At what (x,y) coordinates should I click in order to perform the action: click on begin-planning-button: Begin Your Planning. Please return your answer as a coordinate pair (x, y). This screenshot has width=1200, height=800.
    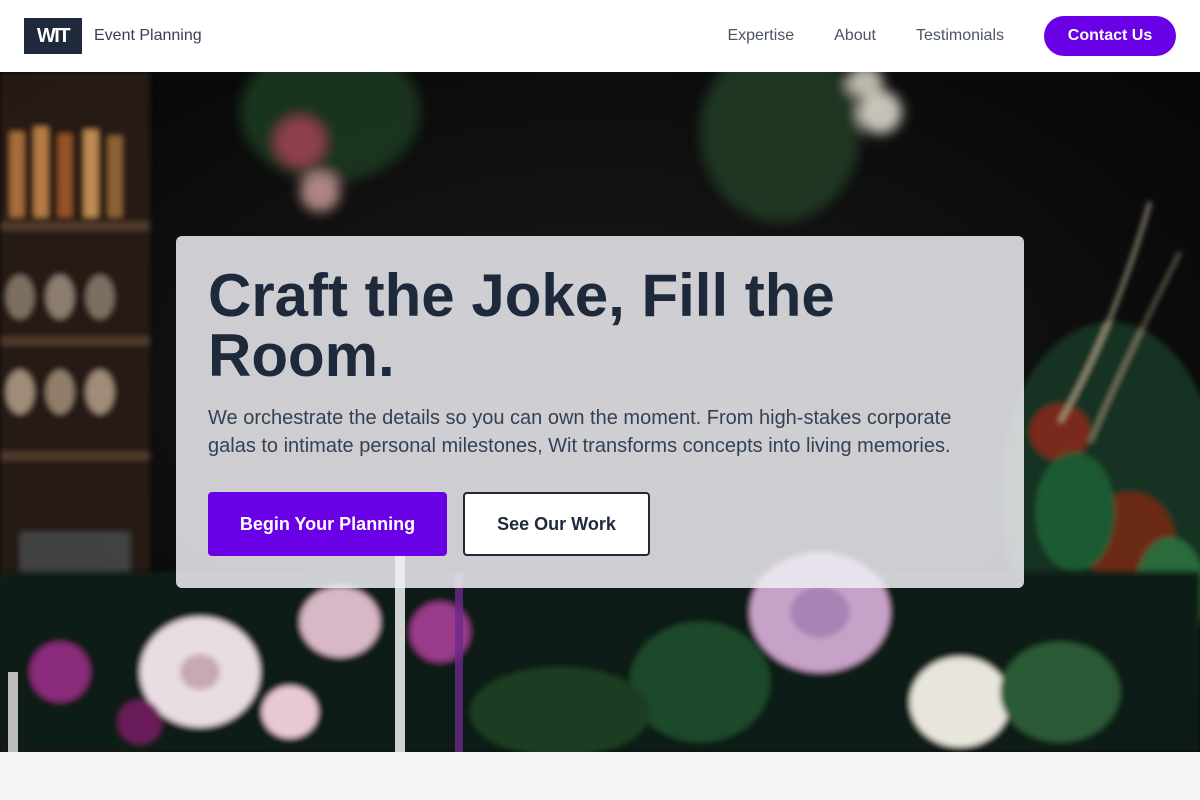
    Looking at the image, I should click on (327, 524).